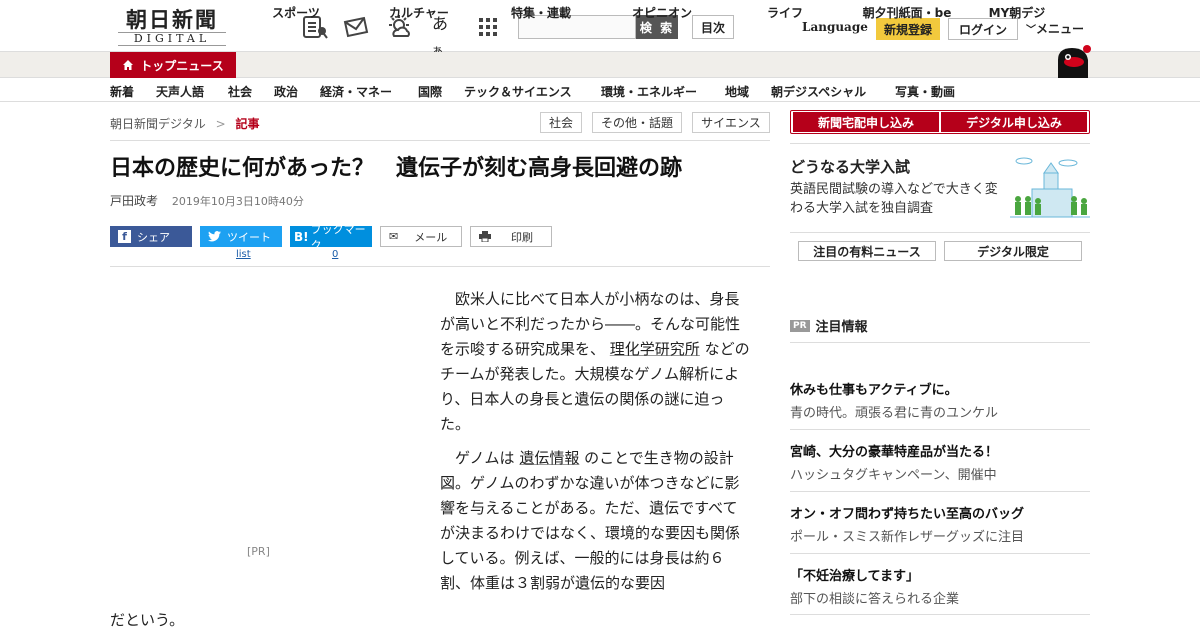 Image resolution: width=1200 pixels, height=633 pixels. I want to click on twitter-share-label: ツイート, so click(249, 237).